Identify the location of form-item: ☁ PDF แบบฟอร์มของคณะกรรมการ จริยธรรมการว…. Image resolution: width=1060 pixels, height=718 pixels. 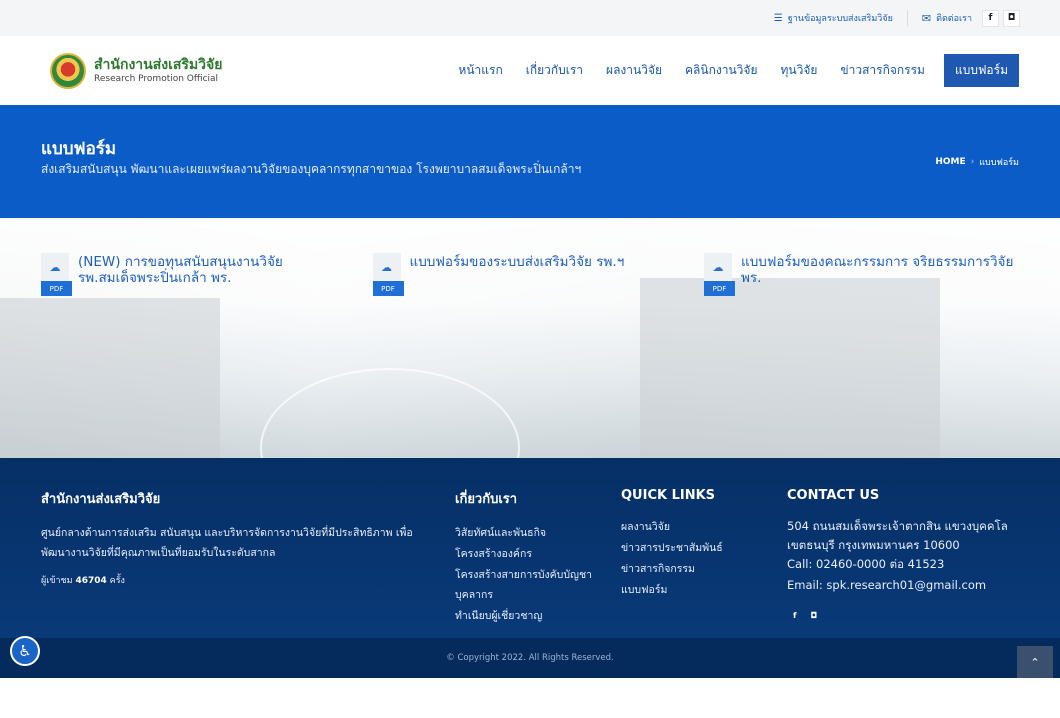
(861, 274).